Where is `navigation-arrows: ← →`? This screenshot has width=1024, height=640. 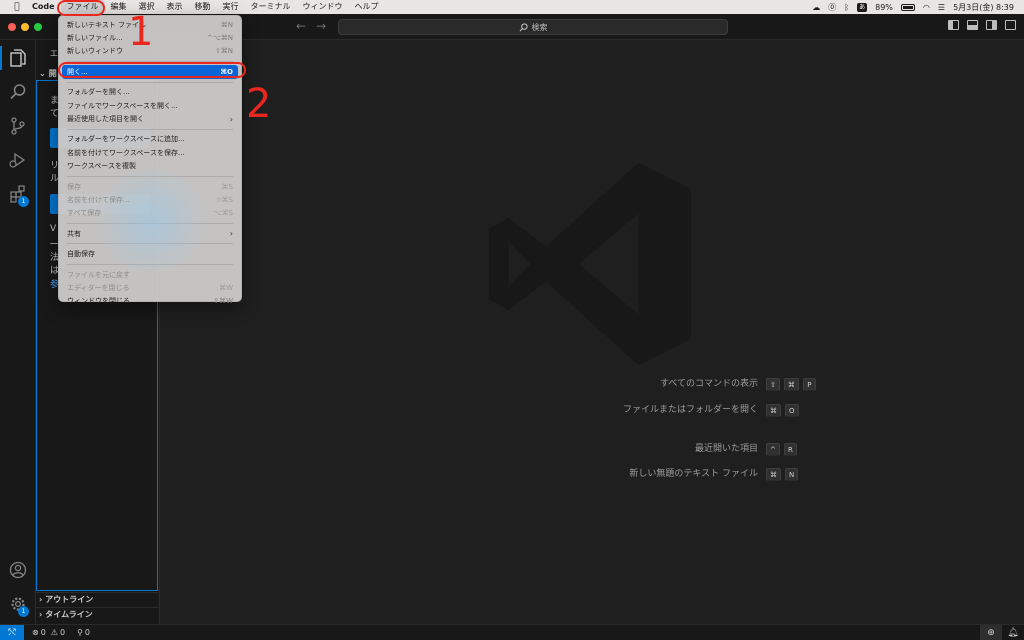 navigation-arrows: ← → is located at coordinates (311, 26).